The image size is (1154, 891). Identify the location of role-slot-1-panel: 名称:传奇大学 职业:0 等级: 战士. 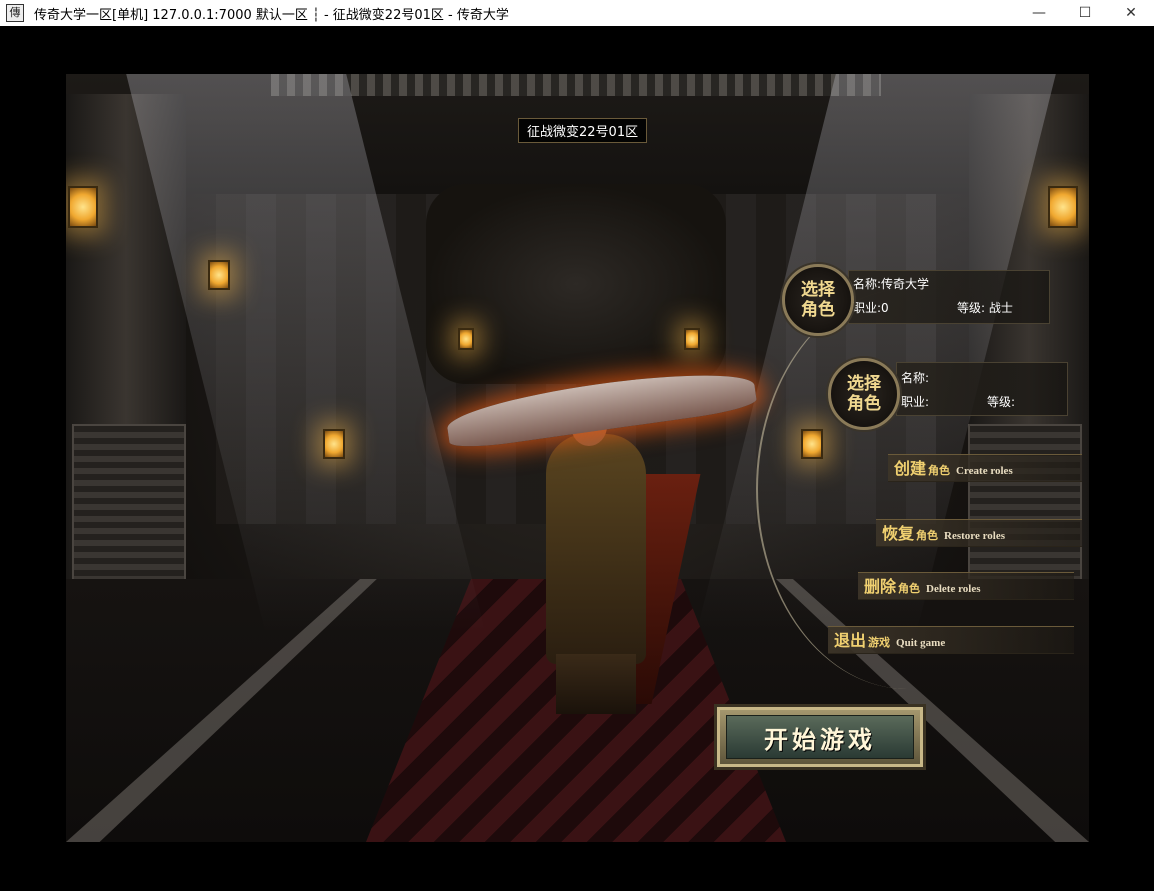
(949, 297).